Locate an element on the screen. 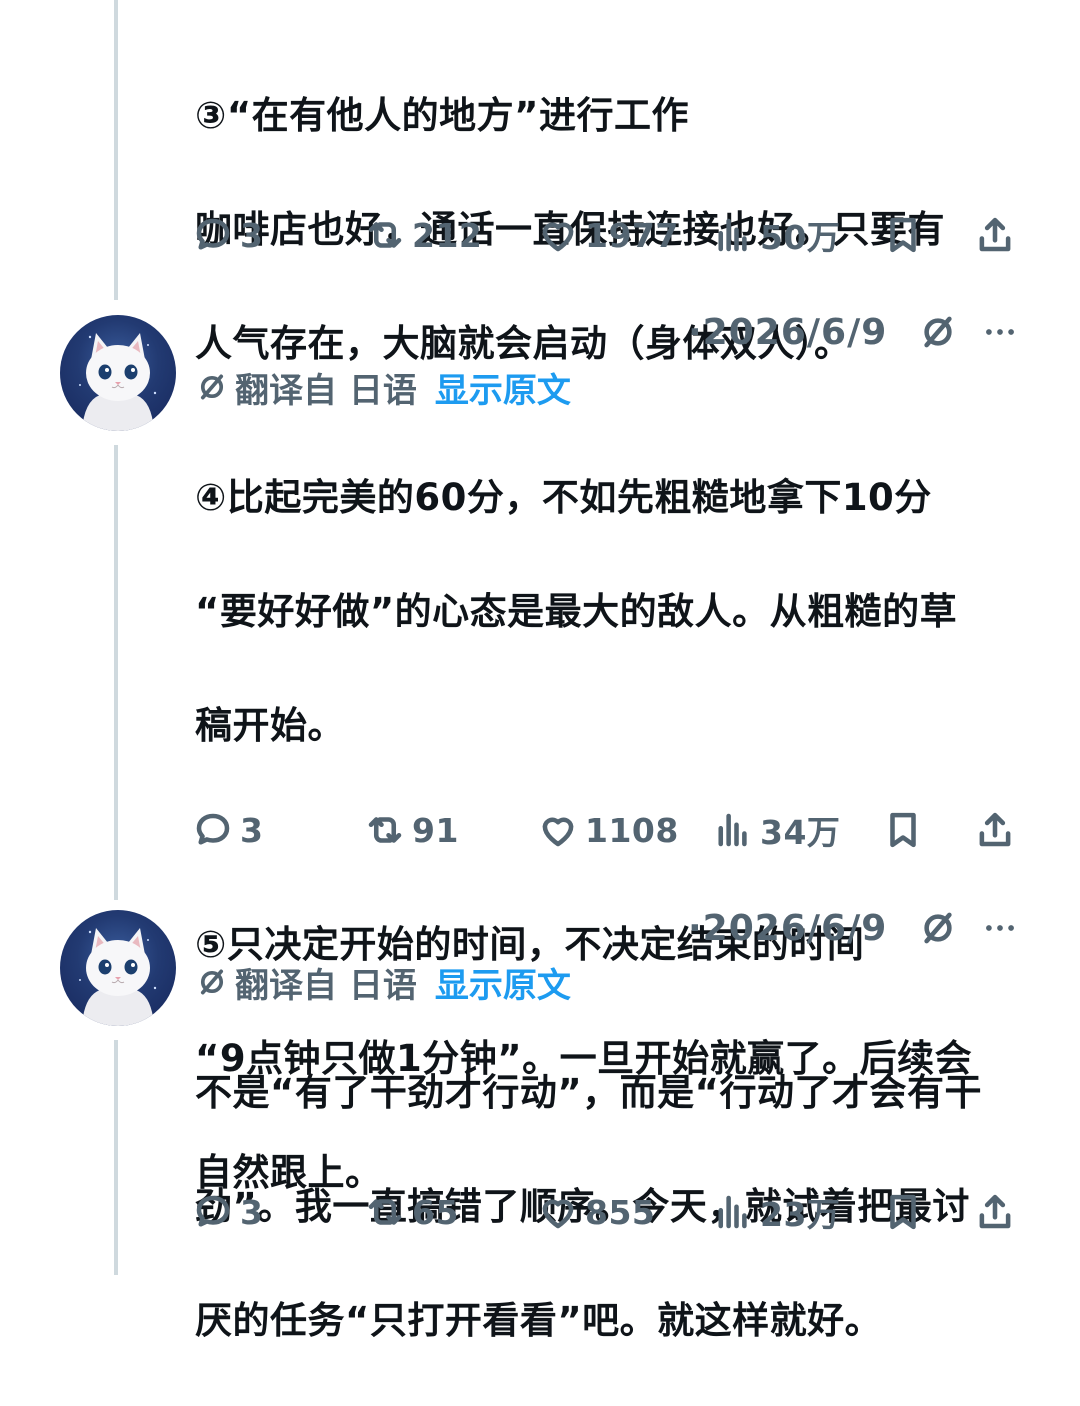 This screenshot has width=1080, height=1406. tweet-2-actions: 3 91 1108 34万 is located at coordinates (607, 830).